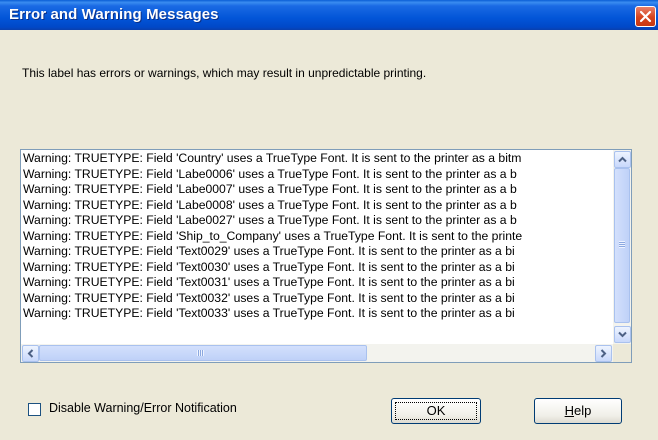  I want to click on vertical-scroll-thumb, so click(622, 245).